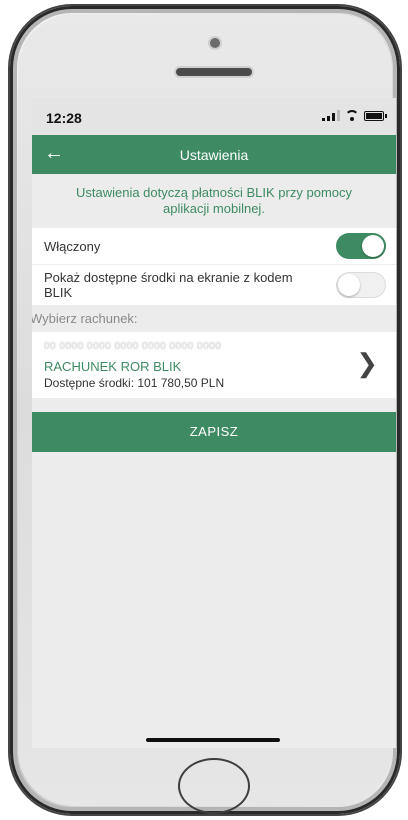 The image size is (408, 820). I want to click on available-funds: Dostępne środki: 101 780,50 PLN, so click(134, 383).